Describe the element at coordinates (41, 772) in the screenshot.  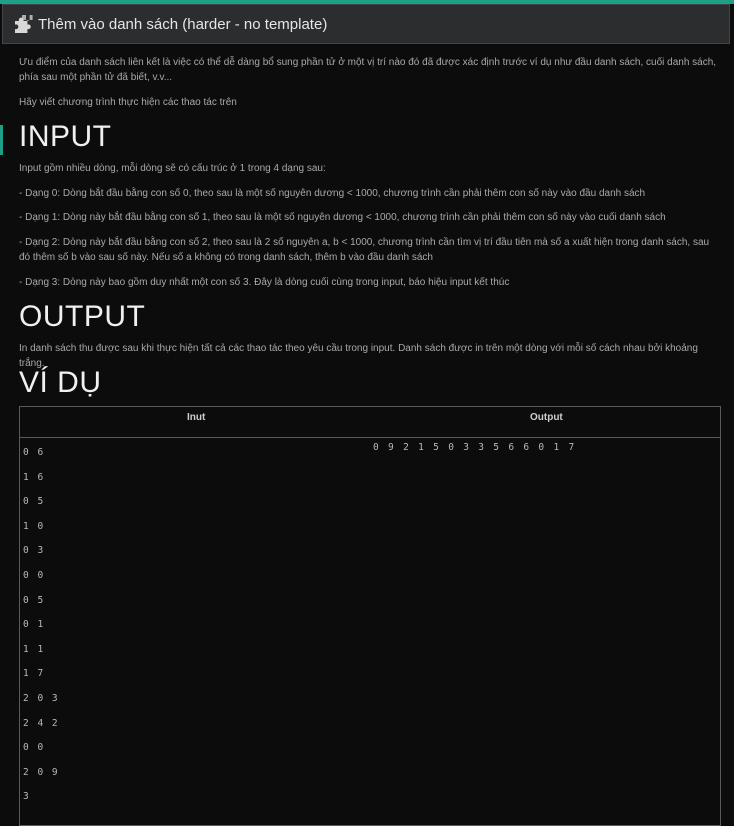
I see `input-line: 2 0 9` at that location.